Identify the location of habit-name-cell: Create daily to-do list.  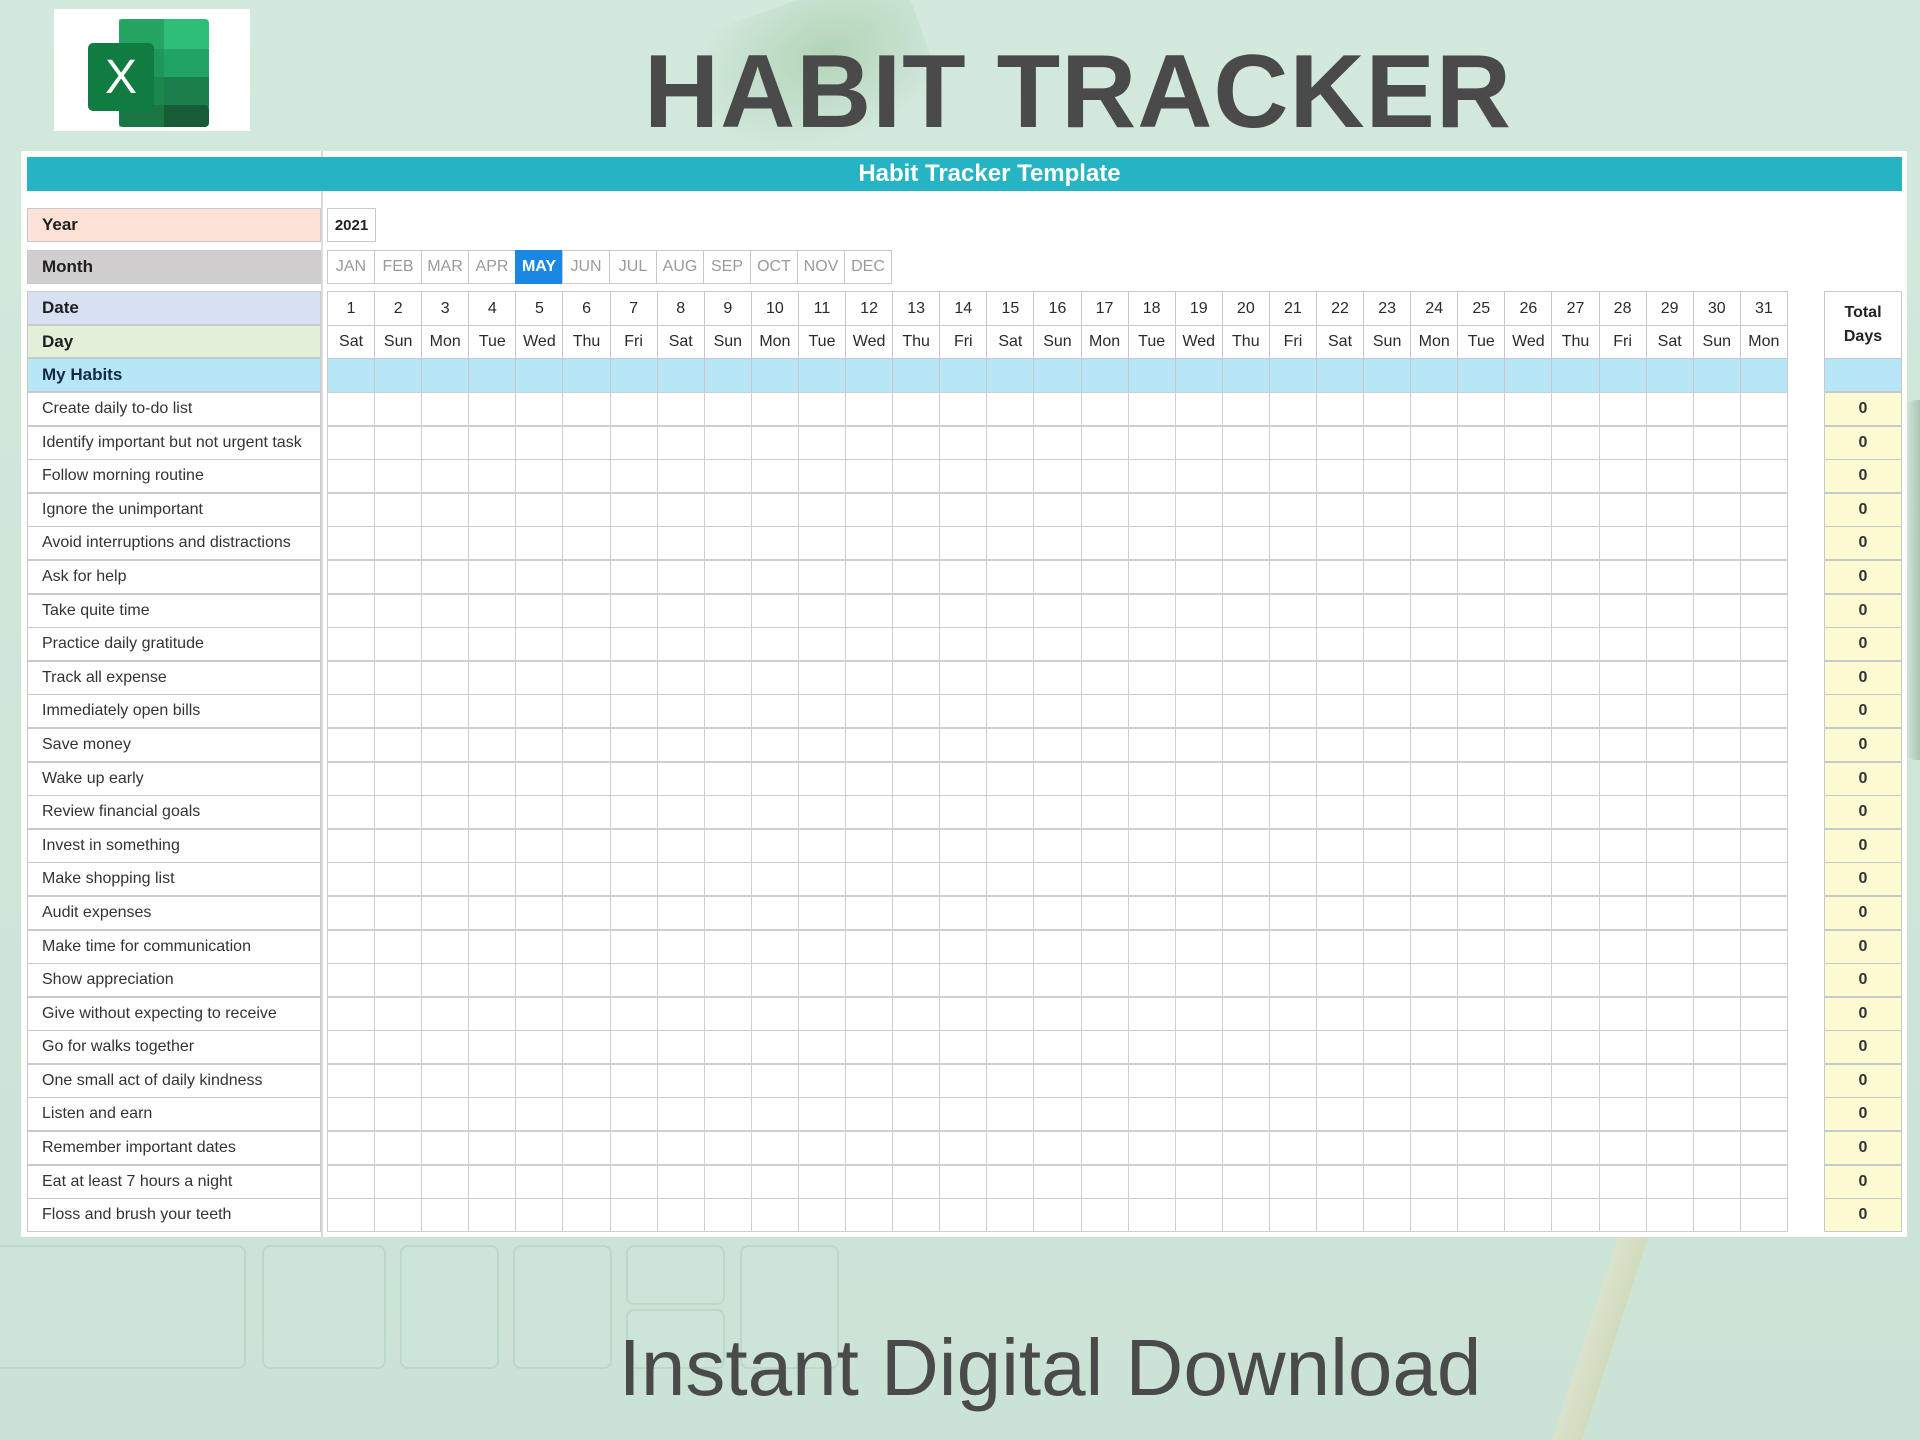
(174, 409).